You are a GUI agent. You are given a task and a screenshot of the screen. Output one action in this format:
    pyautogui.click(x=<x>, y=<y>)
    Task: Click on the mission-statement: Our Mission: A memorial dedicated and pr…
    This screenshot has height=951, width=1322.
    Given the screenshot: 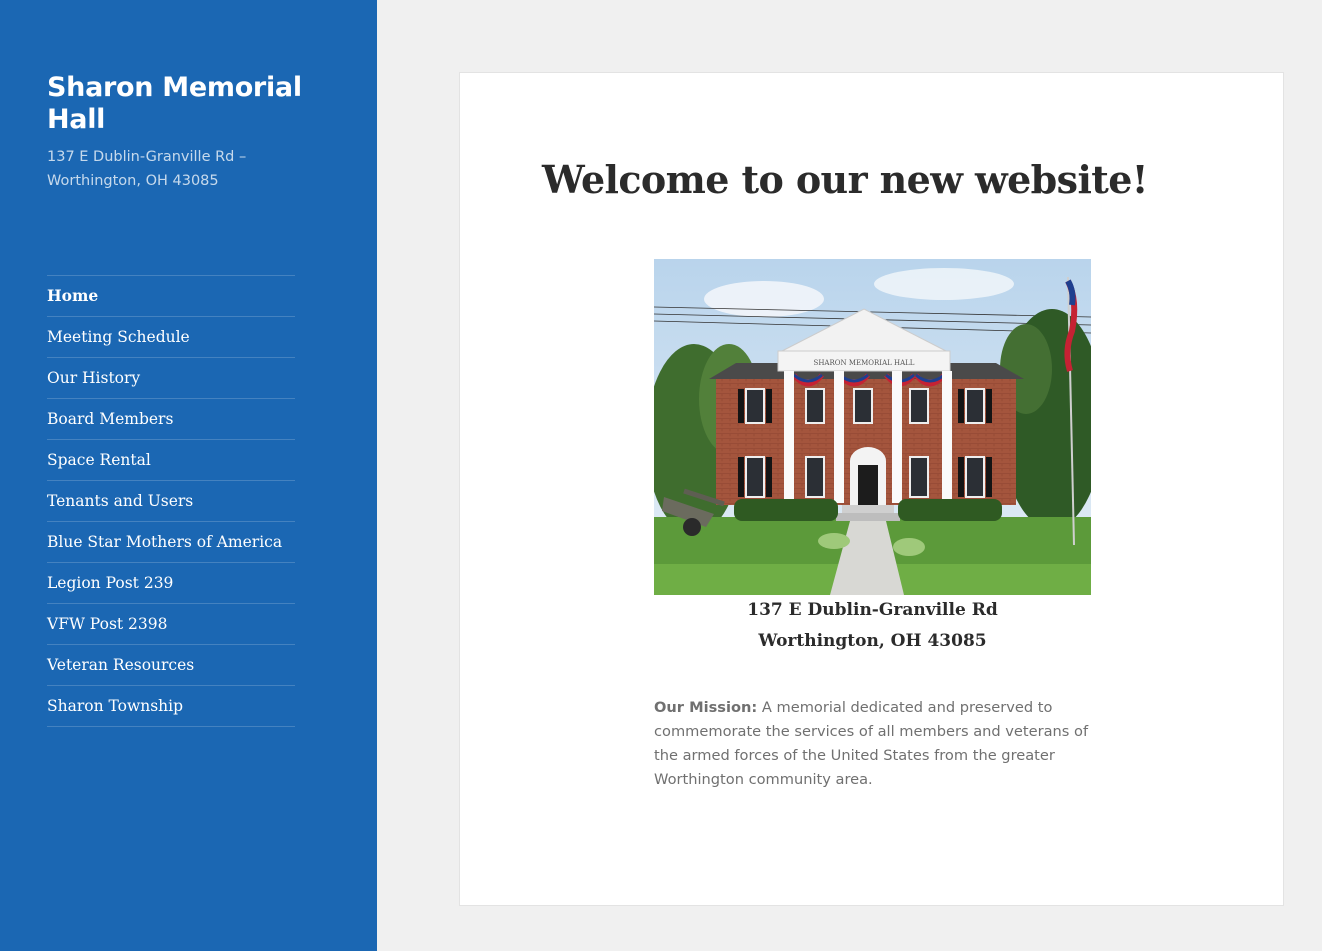 What is the action you would take?
    pyautogui.click(x=874, y=744)
    